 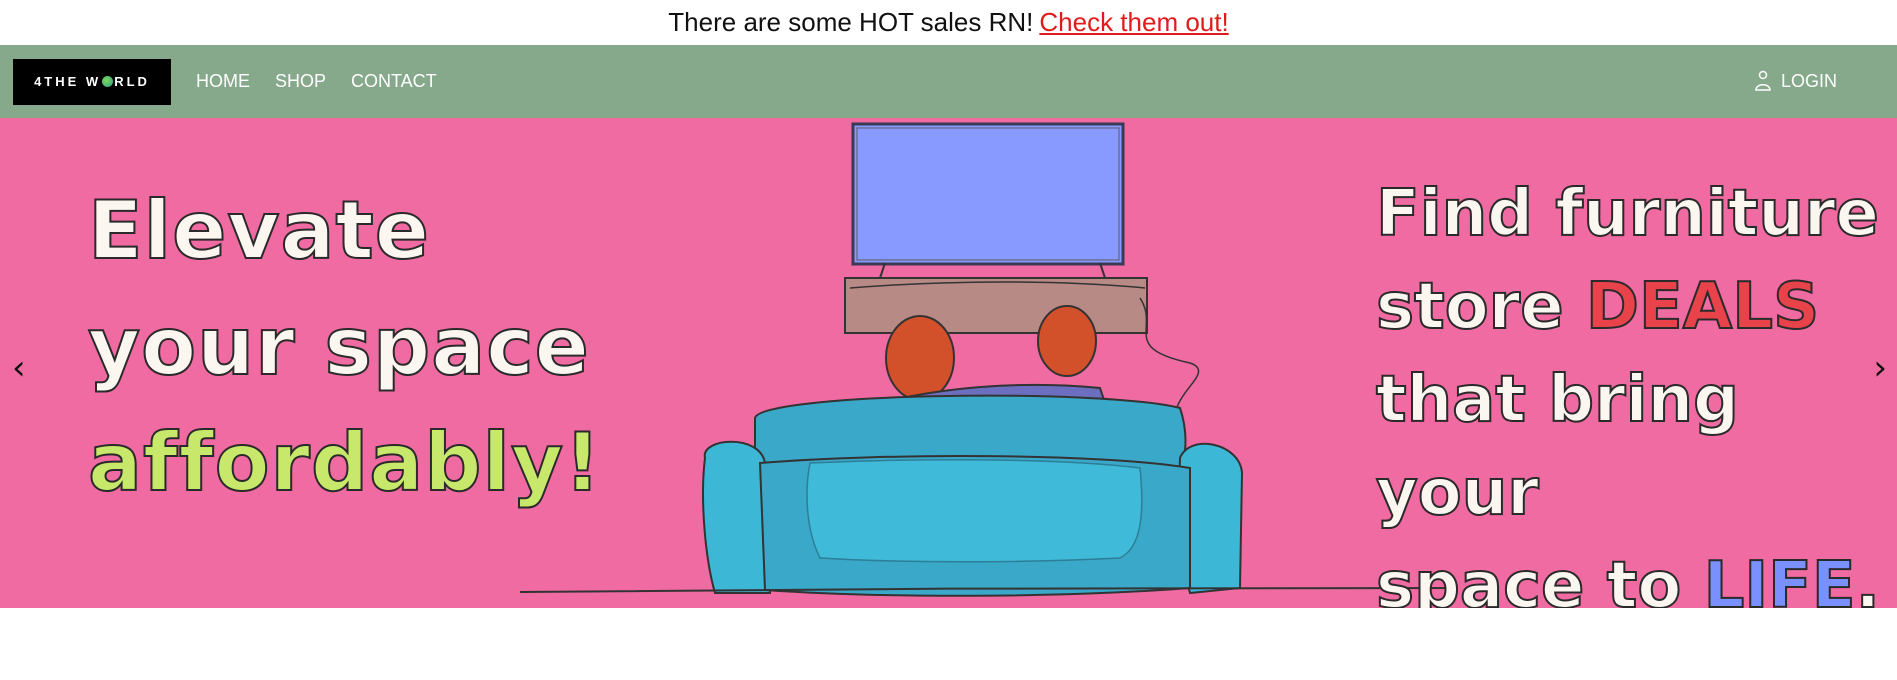 What do you see at coordinates (1539, 578) in the screenshot?
I see `hero-right-line-4-a: space to` at bounding box center [1539, 578].